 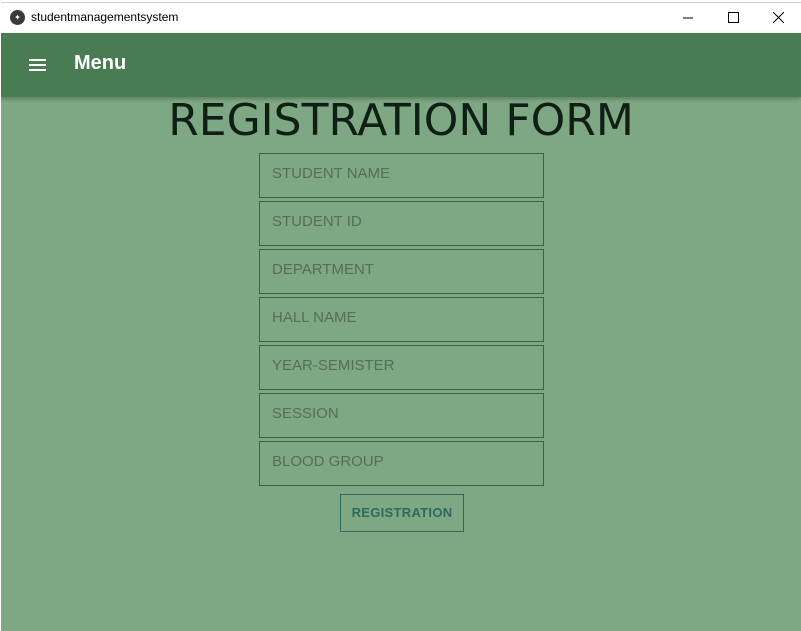 What do you see at coordinates (401, 367) in the screenshot?
I see `year-semister-field: YEAR-SEMISTER` at bounding box center [401, 367].